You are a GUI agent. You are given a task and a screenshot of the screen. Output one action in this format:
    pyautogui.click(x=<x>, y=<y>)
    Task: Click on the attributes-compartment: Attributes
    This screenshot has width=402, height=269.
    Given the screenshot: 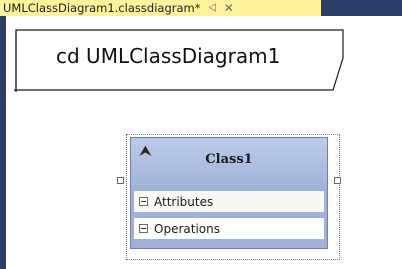 What is the action you would take?
    pyautogui.click(x=229, y=201)
    